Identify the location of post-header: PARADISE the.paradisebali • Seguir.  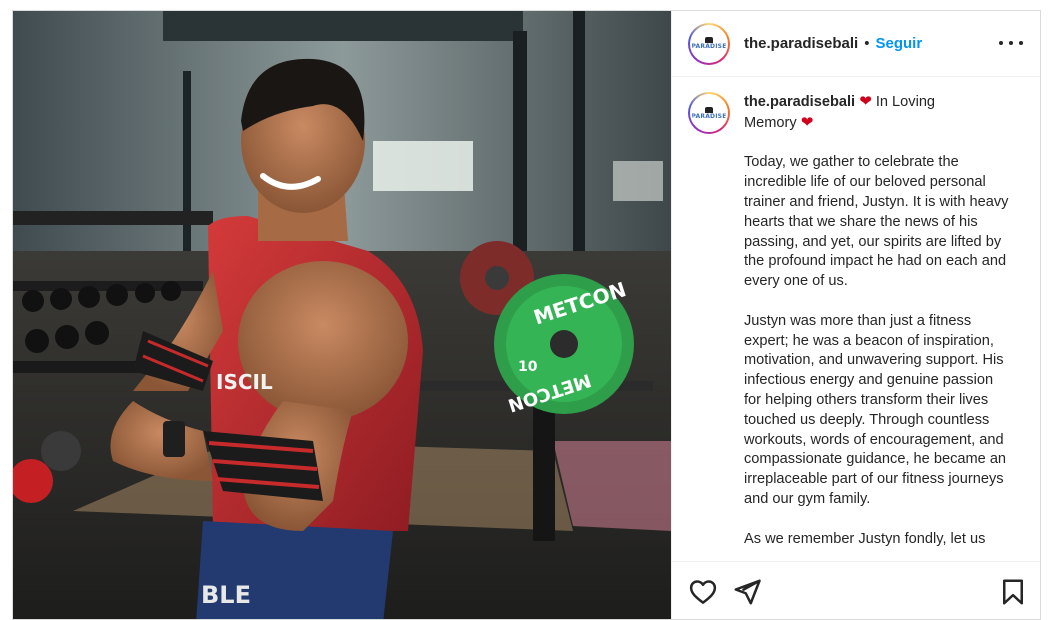
(856, 44).